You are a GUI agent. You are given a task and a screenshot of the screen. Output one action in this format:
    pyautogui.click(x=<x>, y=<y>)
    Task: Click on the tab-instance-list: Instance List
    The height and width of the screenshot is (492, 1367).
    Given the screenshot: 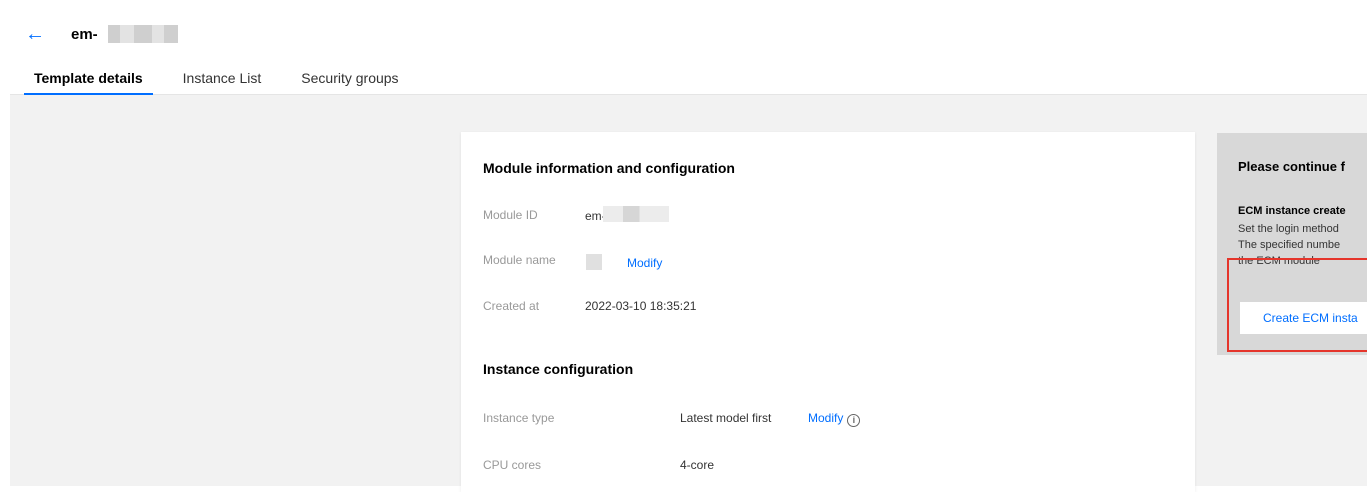 What is the action you would take?
    pyautogui.click(x=222, y=82)
    